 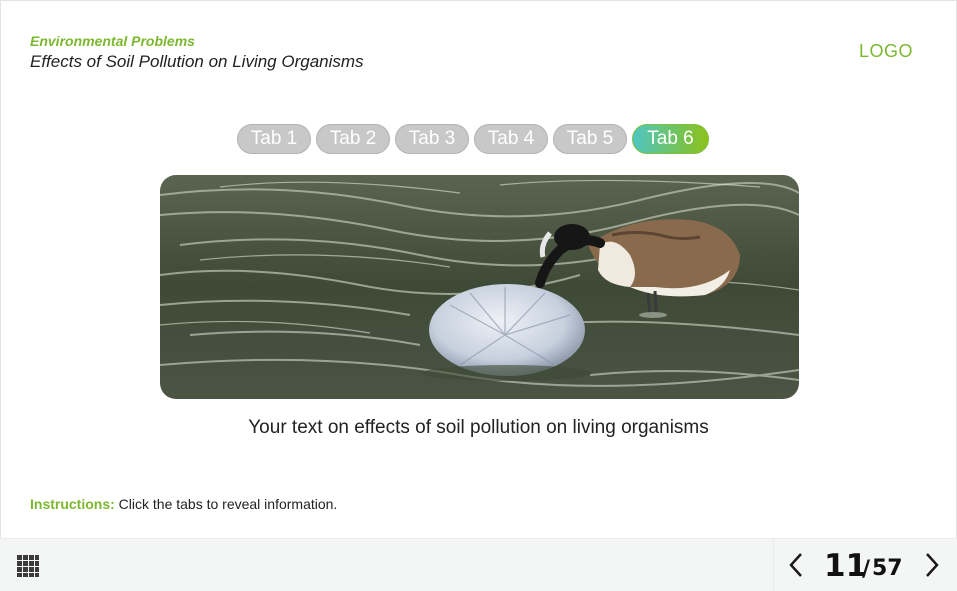 I want to click on tab-6: Tab 6, so click(x=670, y=139).